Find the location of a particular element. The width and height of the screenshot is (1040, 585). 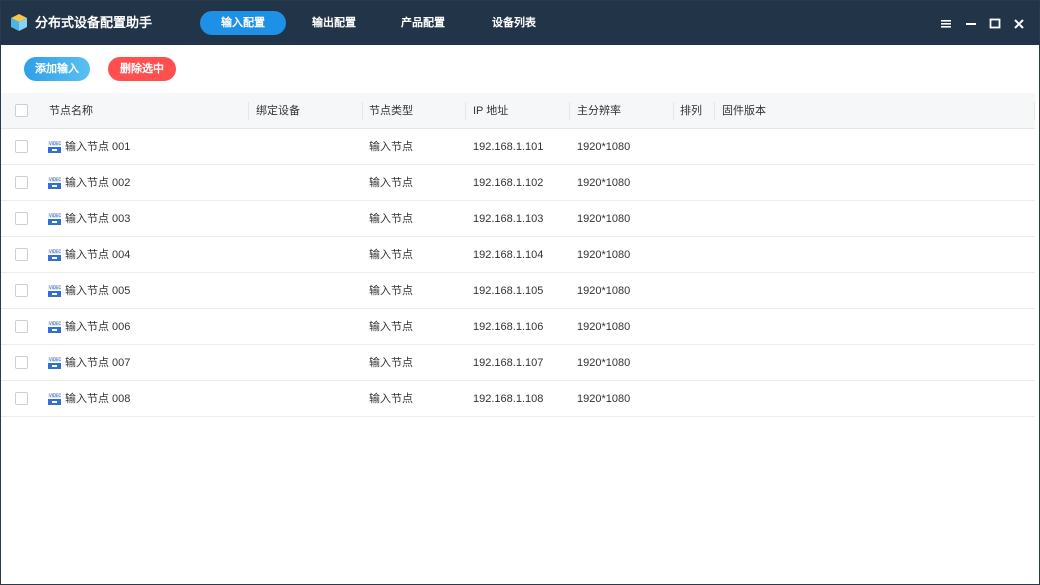

cell-ip-address: 192.168.1.106 is located at coordinates (508, 327).